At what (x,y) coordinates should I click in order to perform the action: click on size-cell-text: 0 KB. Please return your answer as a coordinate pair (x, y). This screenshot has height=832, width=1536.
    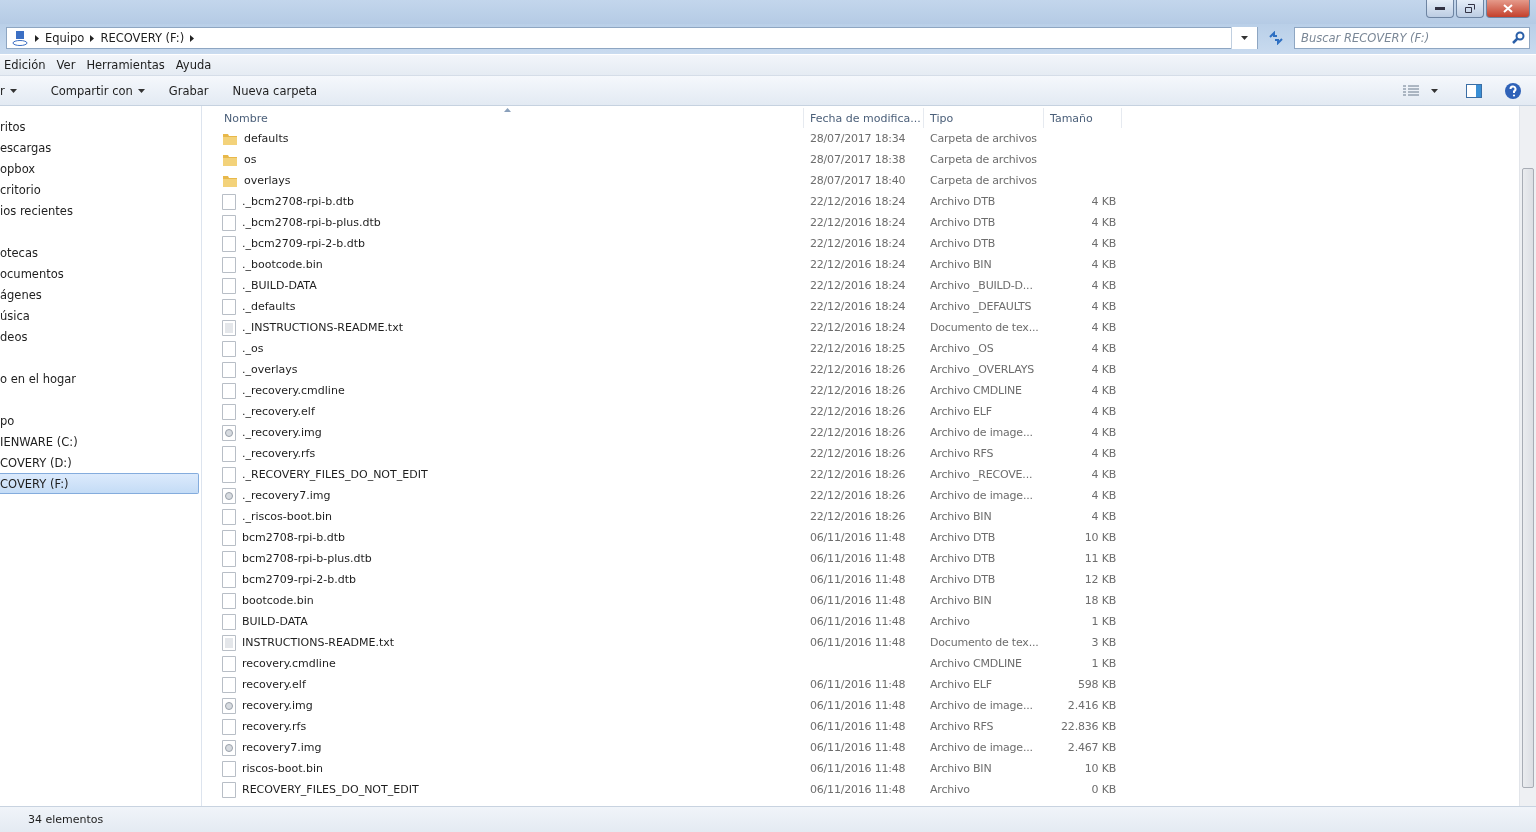
    Looking at the image, I should click on (1103, 789).